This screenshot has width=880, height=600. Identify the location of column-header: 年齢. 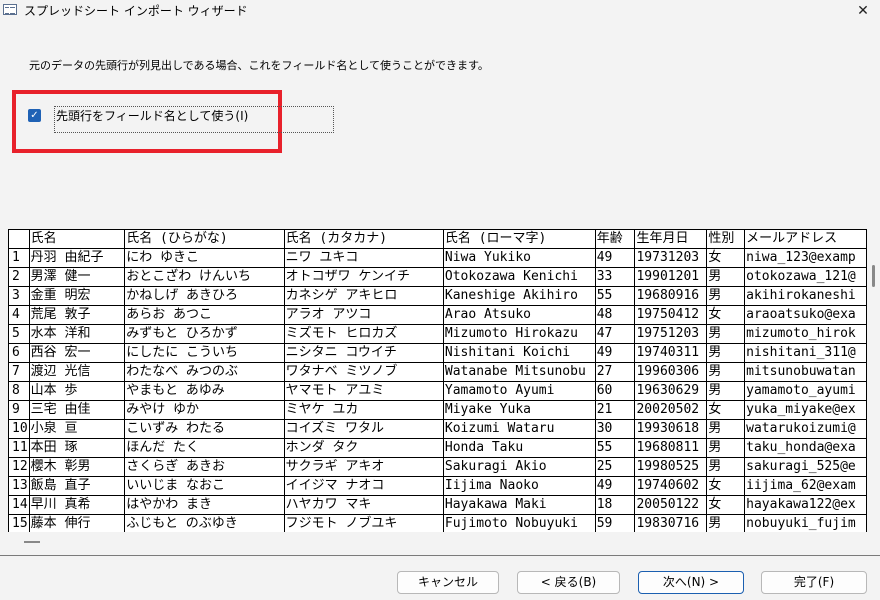
(615, 239).